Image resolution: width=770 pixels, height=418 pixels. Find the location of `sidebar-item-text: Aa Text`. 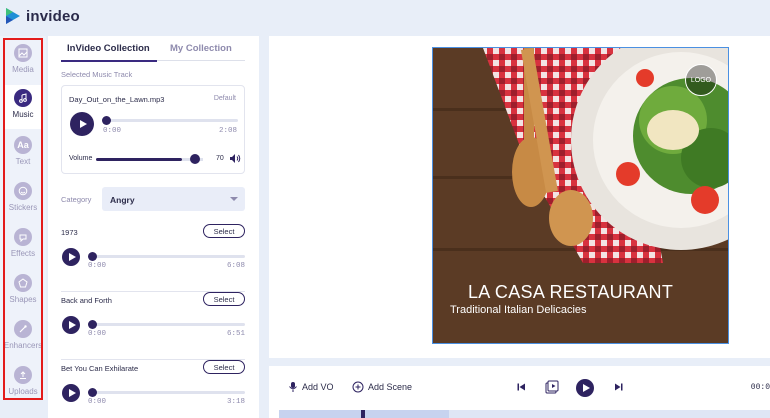

sidebar-item-text: Aa Text is located at coordinates (23, 154).